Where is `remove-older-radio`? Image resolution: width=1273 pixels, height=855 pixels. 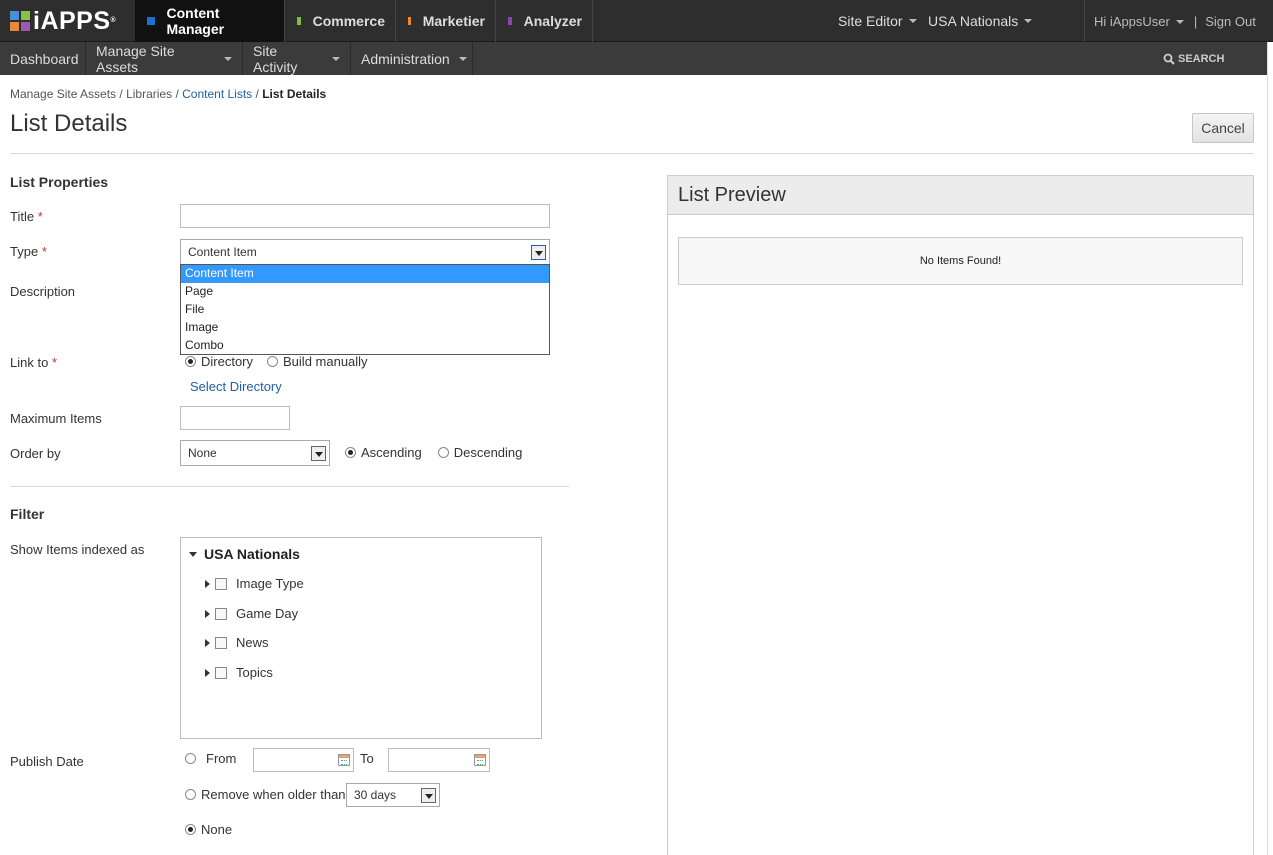
remove-older-radio is located at coordinates (190, 794).